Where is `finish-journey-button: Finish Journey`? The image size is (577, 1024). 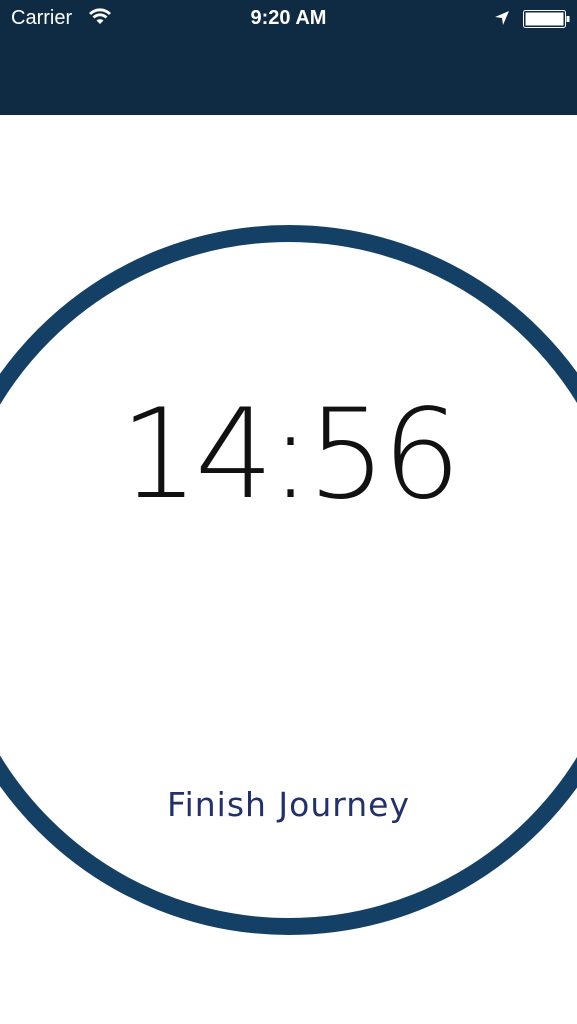 finish-journey-button: Finish Journey is located at coordinates (288, 805).